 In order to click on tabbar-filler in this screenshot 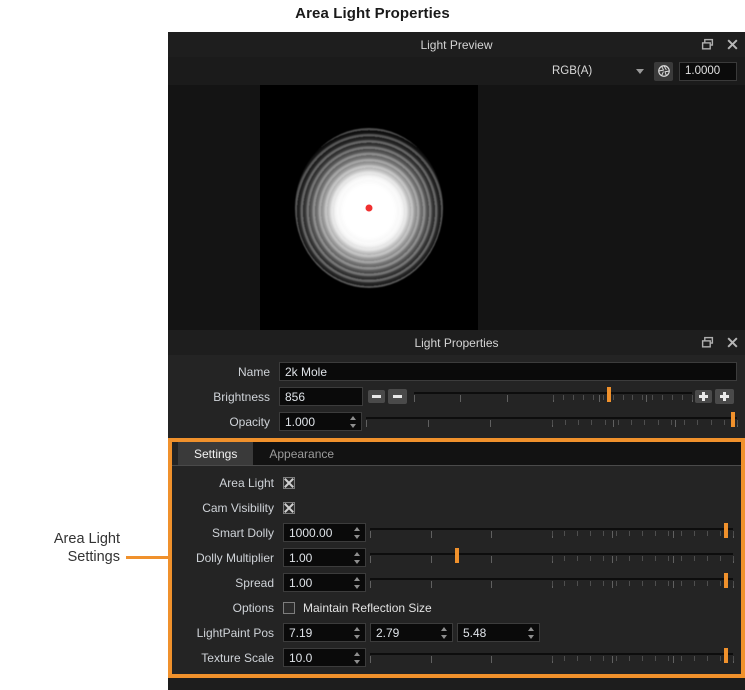, I will do `click(545, 453)`.